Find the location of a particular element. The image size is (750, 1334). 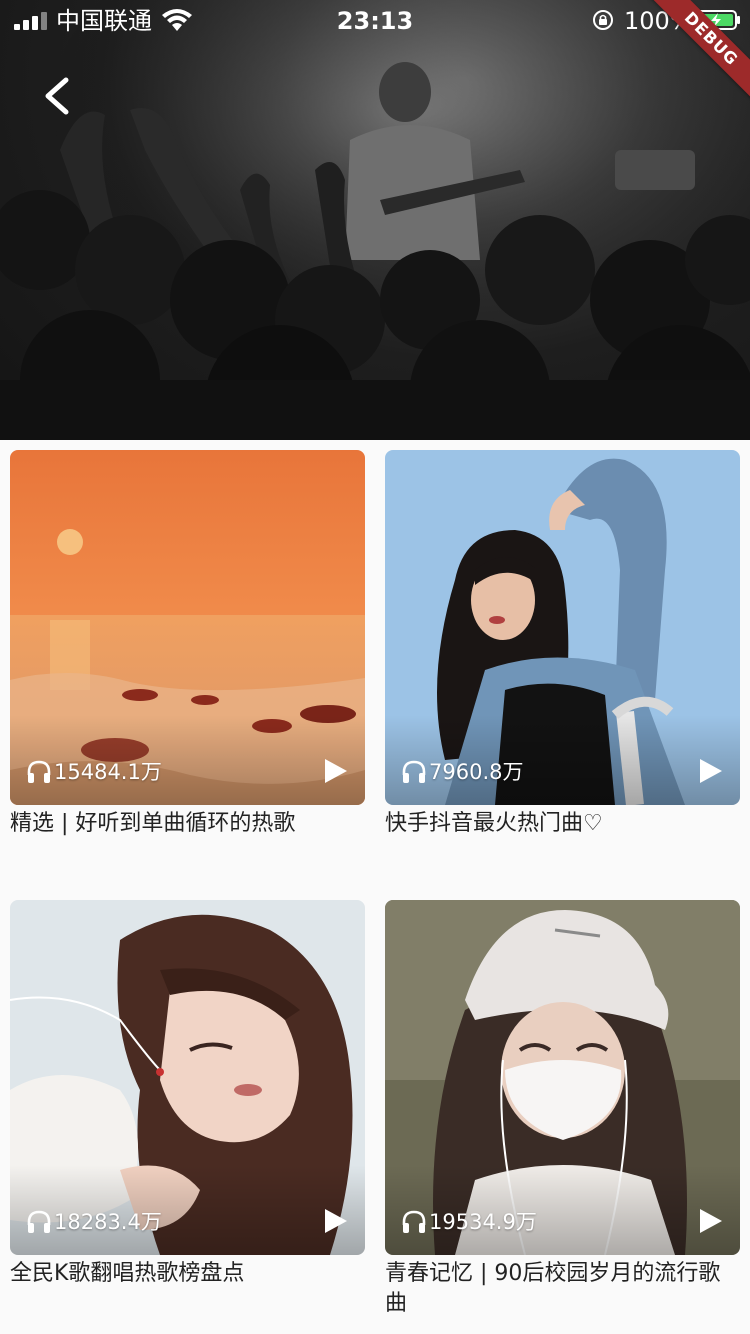

playlist-card: 19534.9万 青春记忆 | 90后校园岁月的流行歌曲 is located at coordinates (562, 1109).